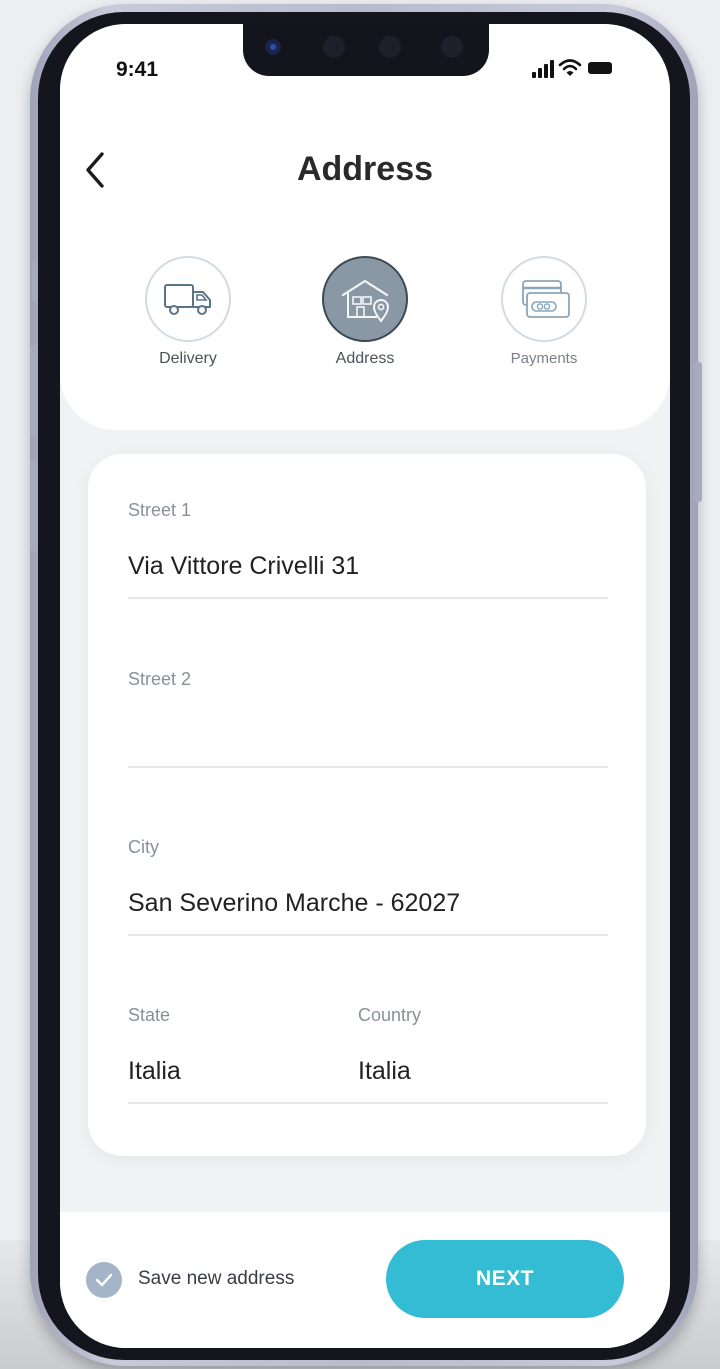  I want to click on step-delivery: Delivery, so click(188, 312).